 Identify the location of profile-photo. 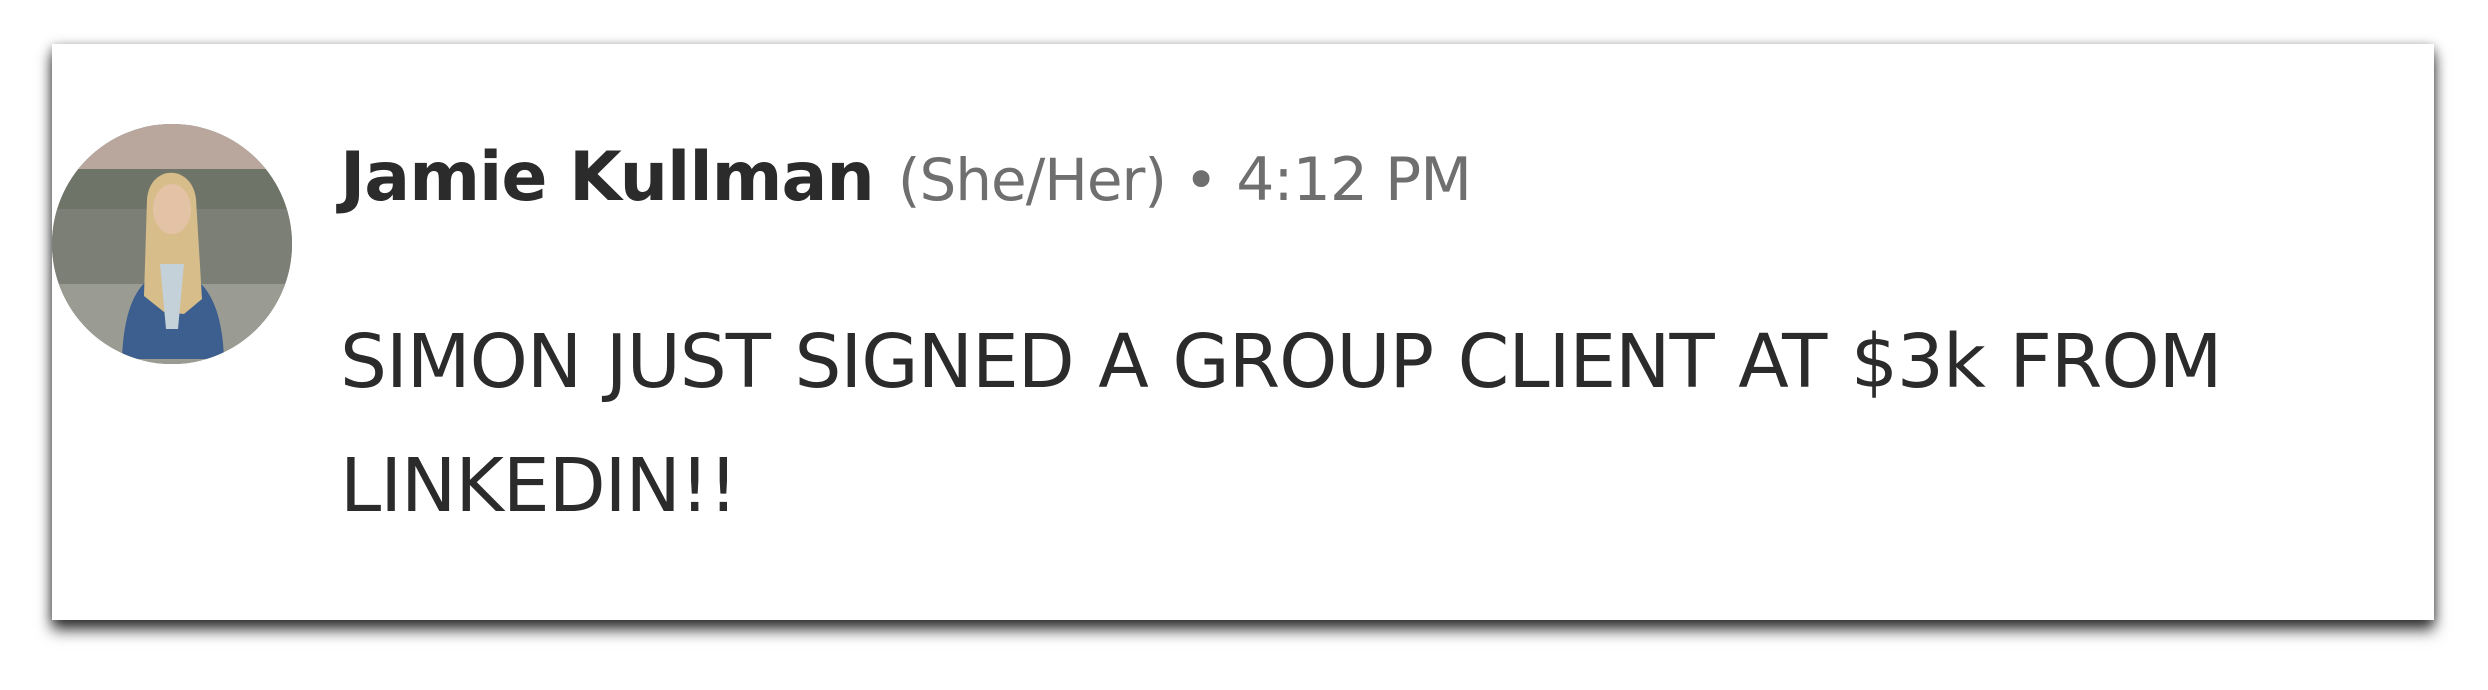
(172, 244).